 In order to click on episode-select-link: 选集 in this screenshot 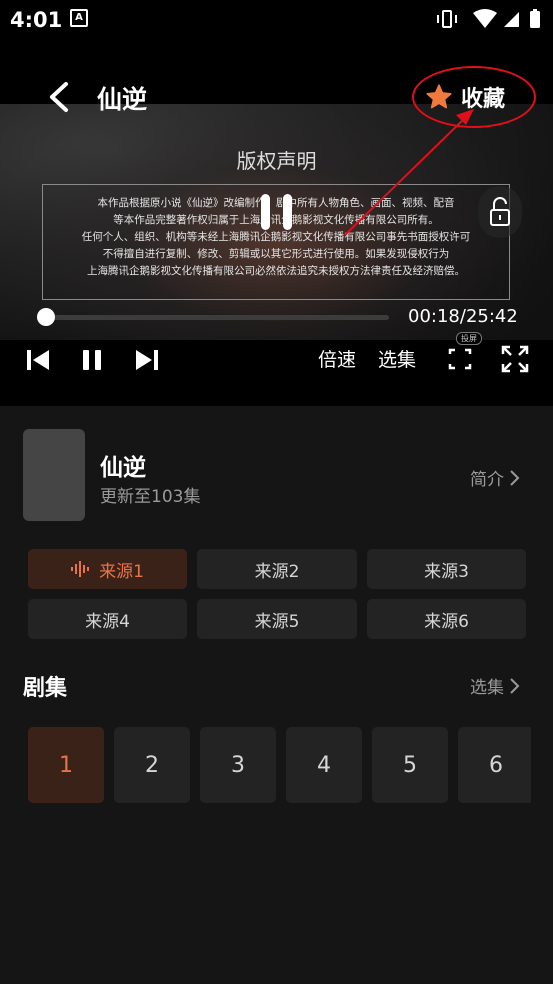, I will do `click(495, 685)`.